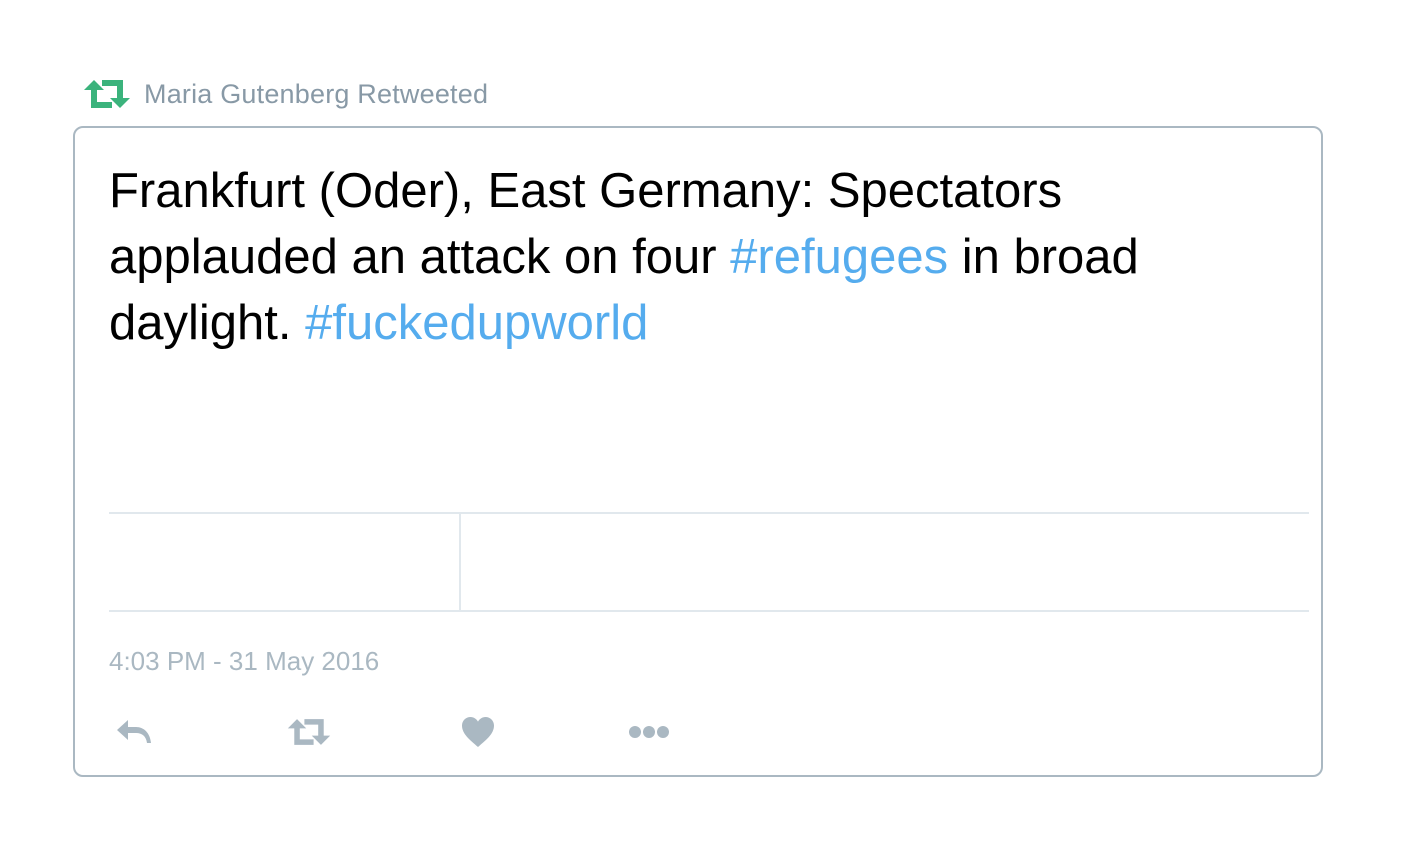  I want to click on retweet-context-header: Maria Gutenberg Retweeted, so click(285, 94).